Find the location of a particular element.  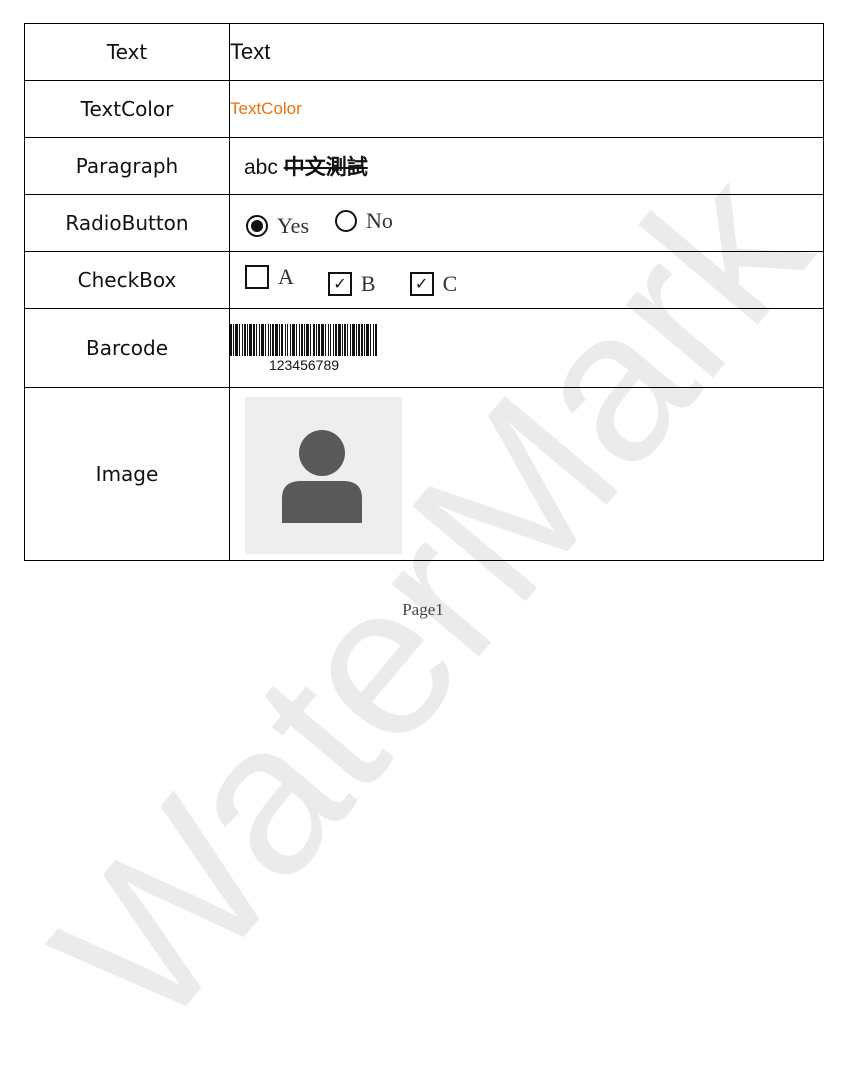

radio-option-yes: Yes is located at coordinates (277, 226).